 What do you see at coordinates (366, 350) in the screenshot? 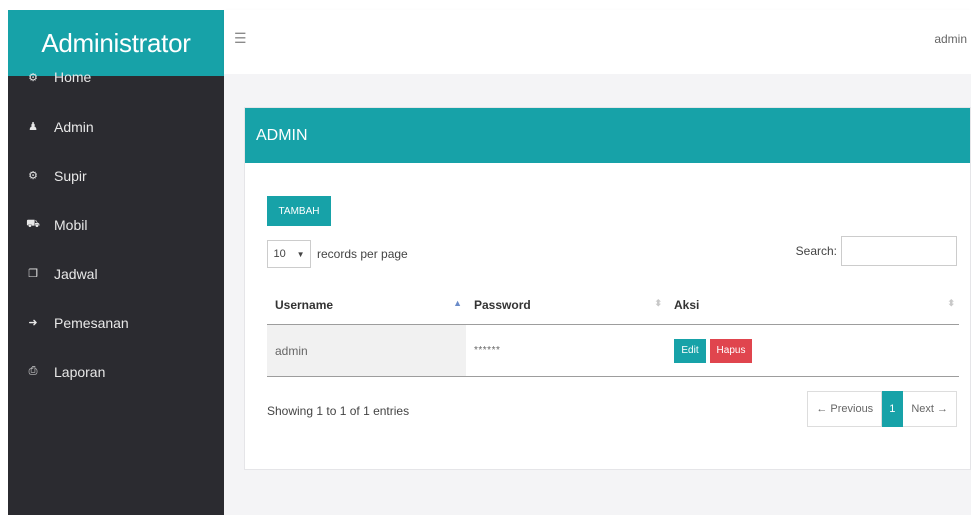
I see `cell-username: admin` at bounding box center [366, 350].